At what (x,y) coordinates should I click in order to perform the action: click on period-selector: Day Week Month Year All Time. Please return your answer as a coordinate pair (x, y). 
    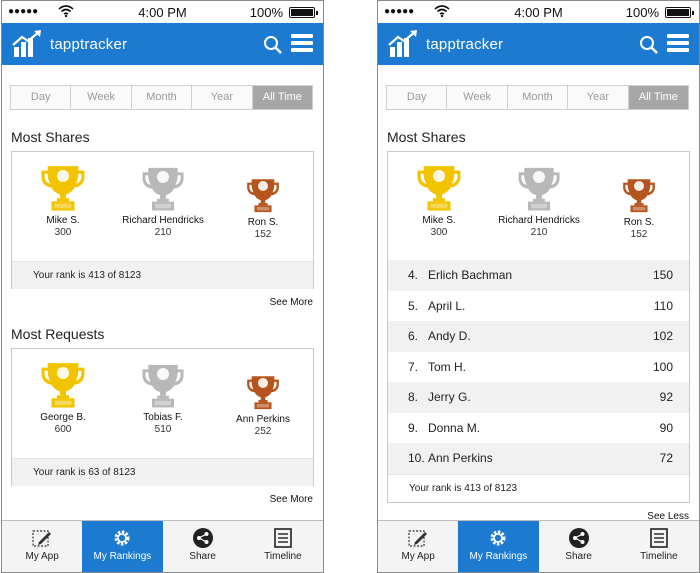
    Looking at the image, I should click on (537, 97).